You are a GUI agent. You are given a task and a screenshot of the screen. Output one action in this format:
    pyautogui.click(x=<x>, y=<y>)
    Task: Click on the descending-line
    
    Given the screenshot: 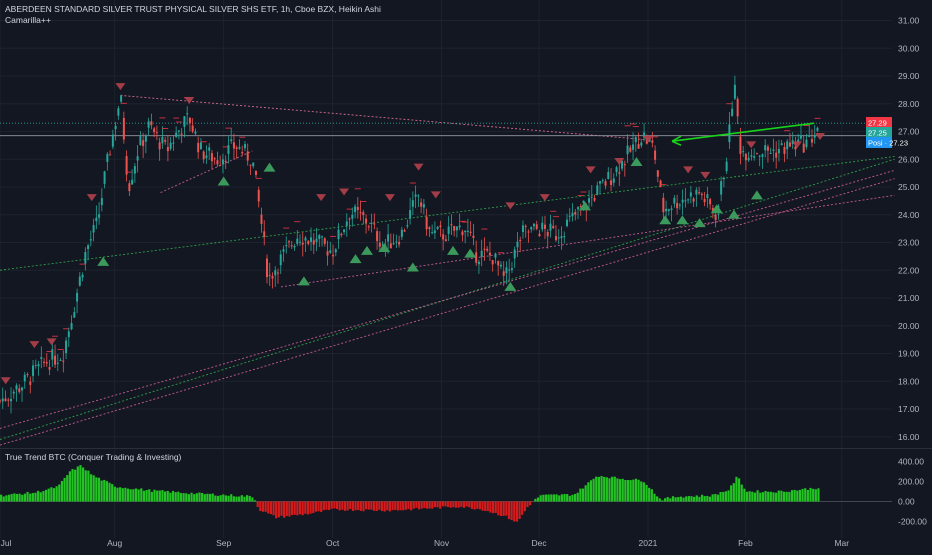 What is the action you would take?
    pyautogui.click(x=384, y=117)
    